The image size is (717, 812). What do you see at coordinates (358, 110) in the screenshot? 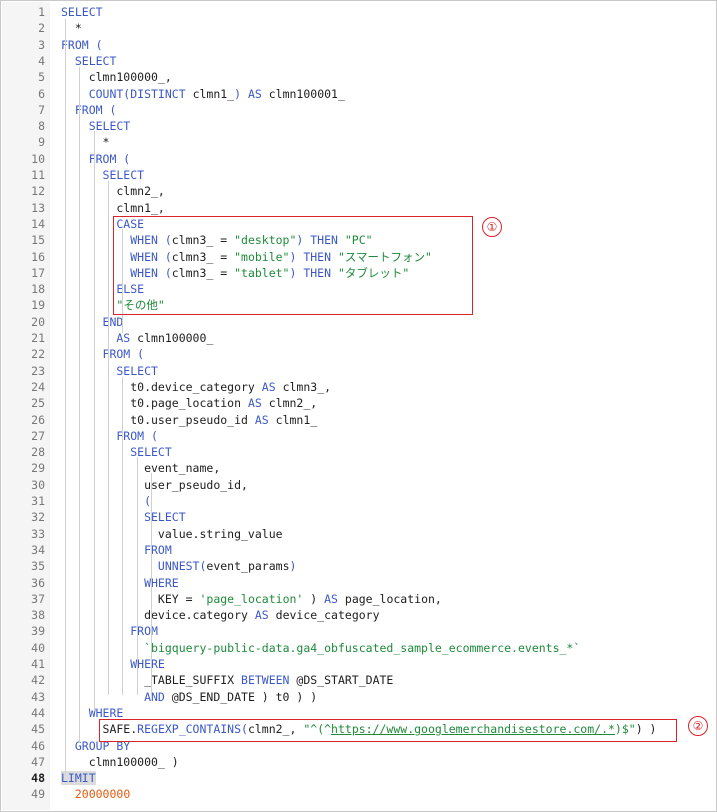
I see `code-line: 7 FROM (` at bounding box center [358, 110].